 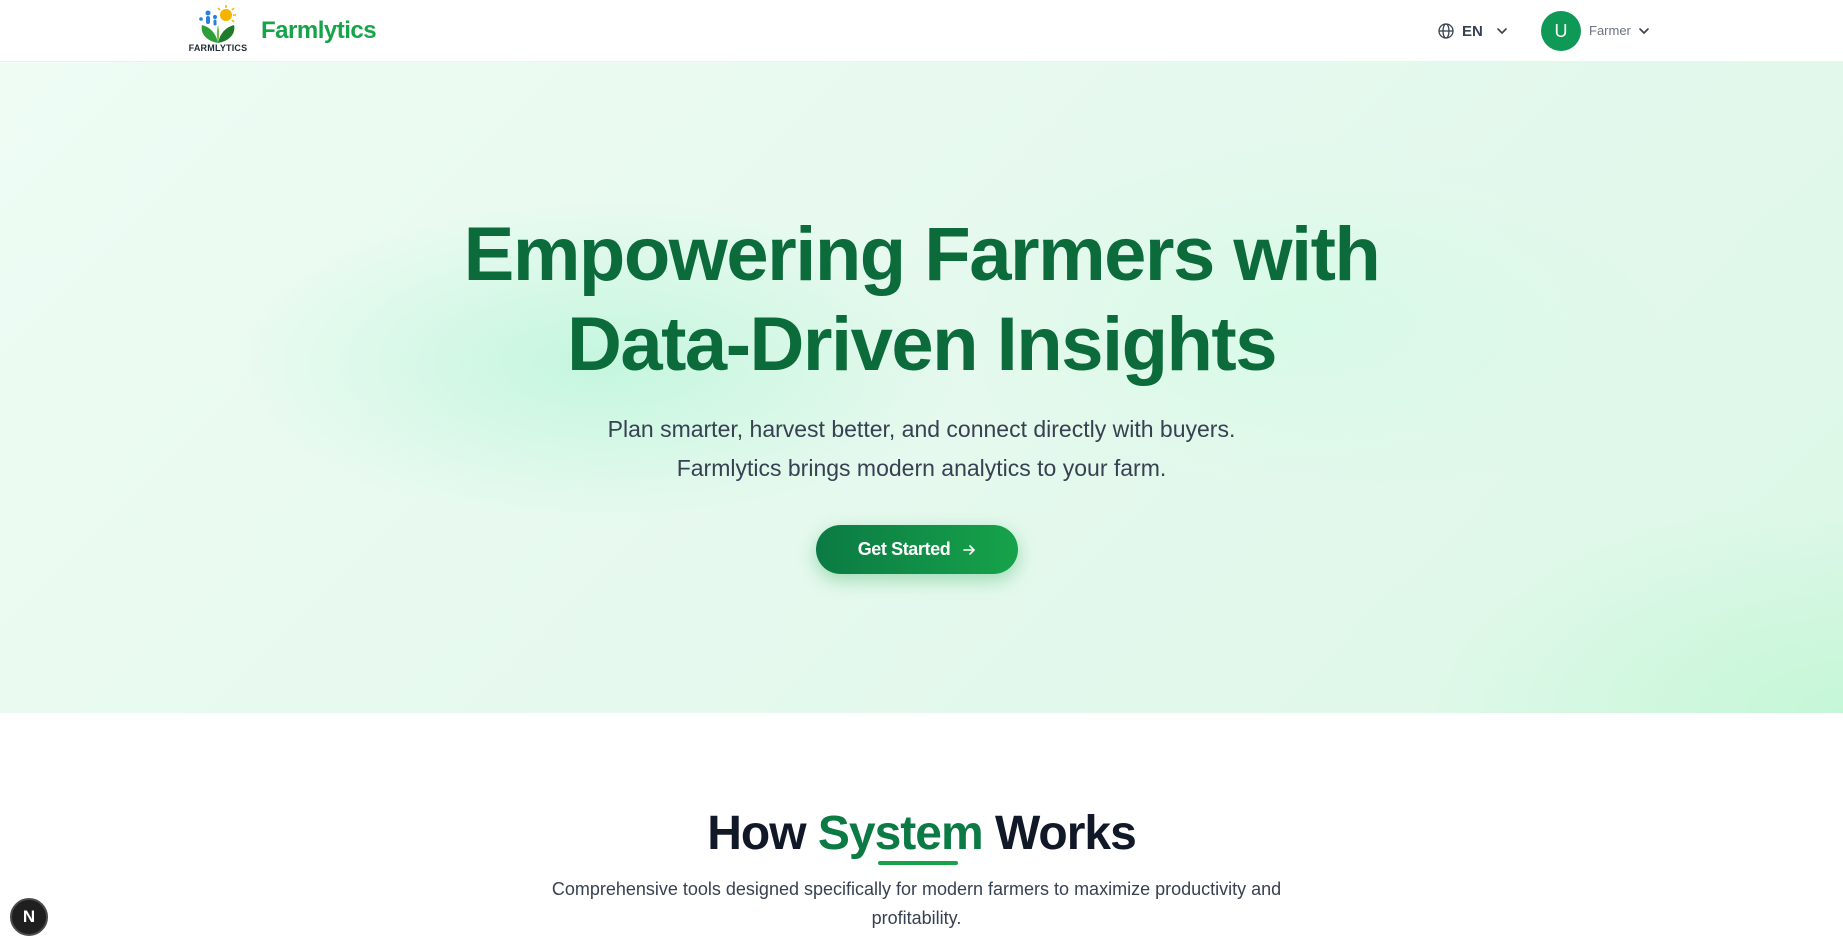 What do you see at coordinates (969, 549) in the screenshot?
I see `arrow-right-icon` at bounding box center [969, 549].